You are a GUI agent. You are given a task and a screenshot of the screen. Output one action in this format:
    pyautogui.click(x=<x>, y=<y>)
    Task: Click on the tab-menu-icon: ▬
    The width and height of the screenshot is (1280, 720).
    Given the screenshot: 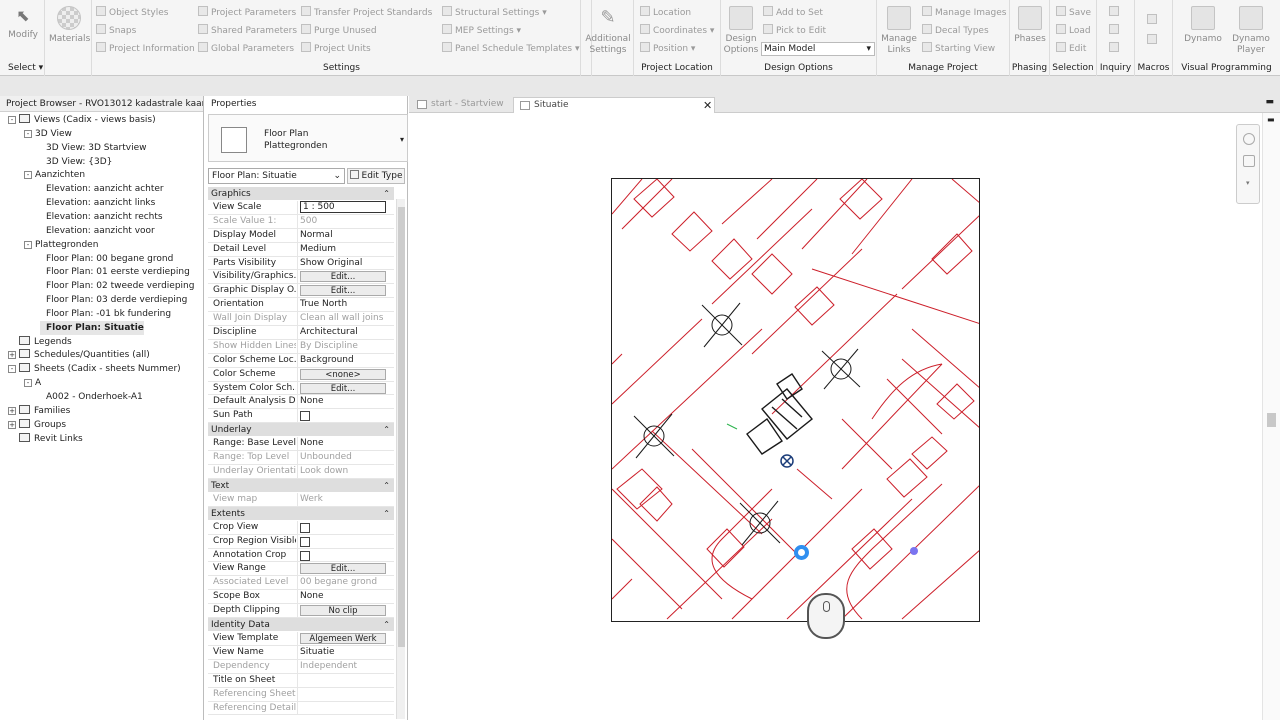 What is the action you would take?
    pyautogui.click(x=1269, y=102)
    